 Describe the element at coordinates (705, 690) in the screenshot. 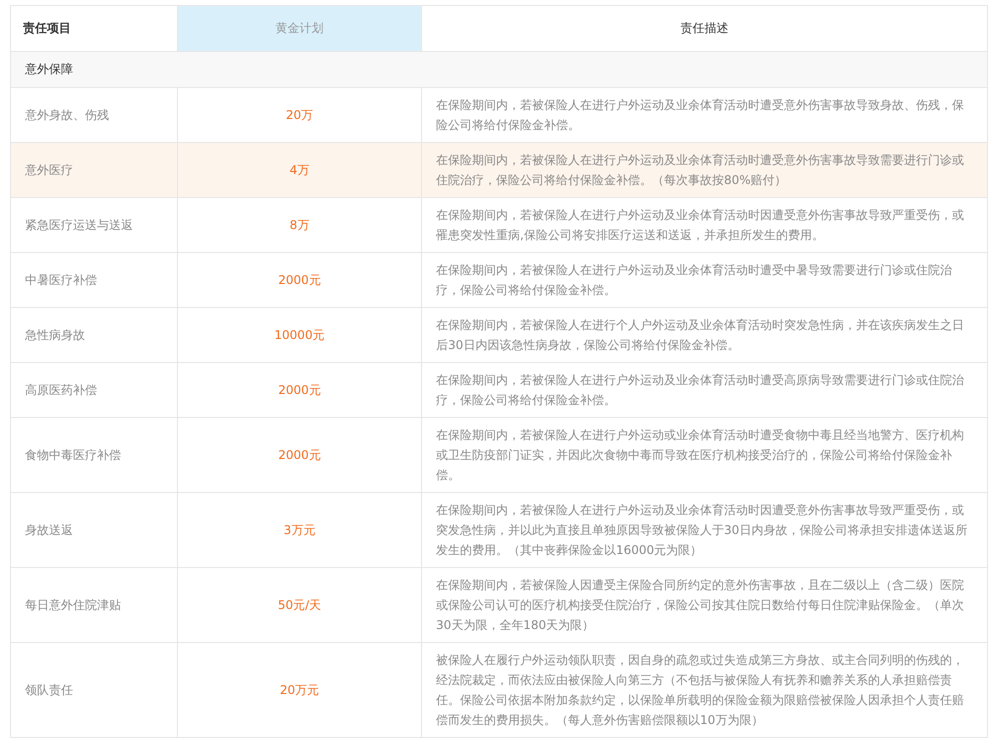

I see `description-cell: 被保险人在履行户外运动领队职责，因自身的疏忽或过失造成第三方身故、或主合同列明的伤残的，经法院裁定，而依法应由被保险人向第三方（不包括与被保险人有抚养和赡养关系的人承担赔偿责任。保险公司依据本附加条款约定，以保险单所载明的保险金额为限赔偿被保险人因承担个人责任赔偿而发生的费用损失。（每人意外伤害赔偿限额以10万为限）` at that location.